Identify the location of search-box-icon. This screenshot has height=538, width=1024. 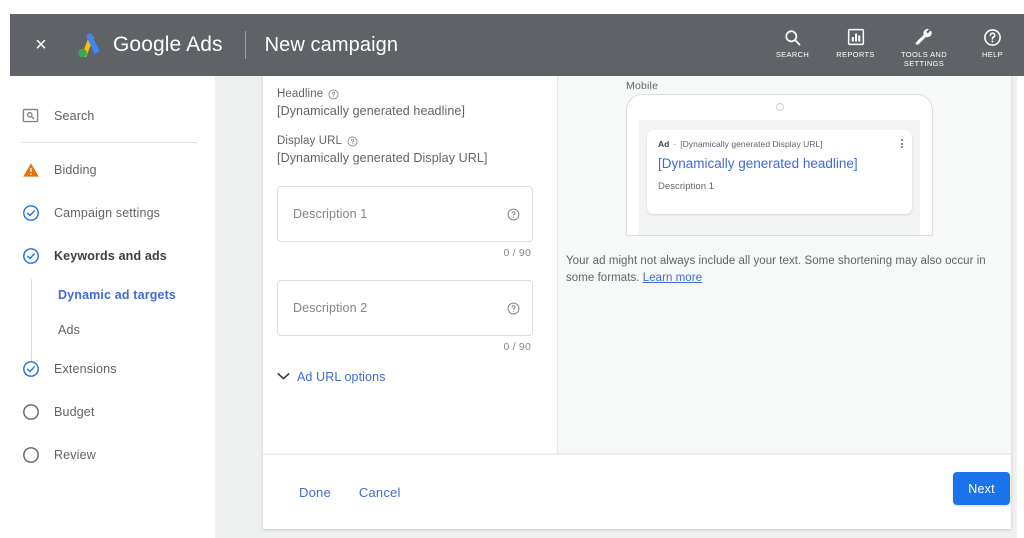
(31, 116).